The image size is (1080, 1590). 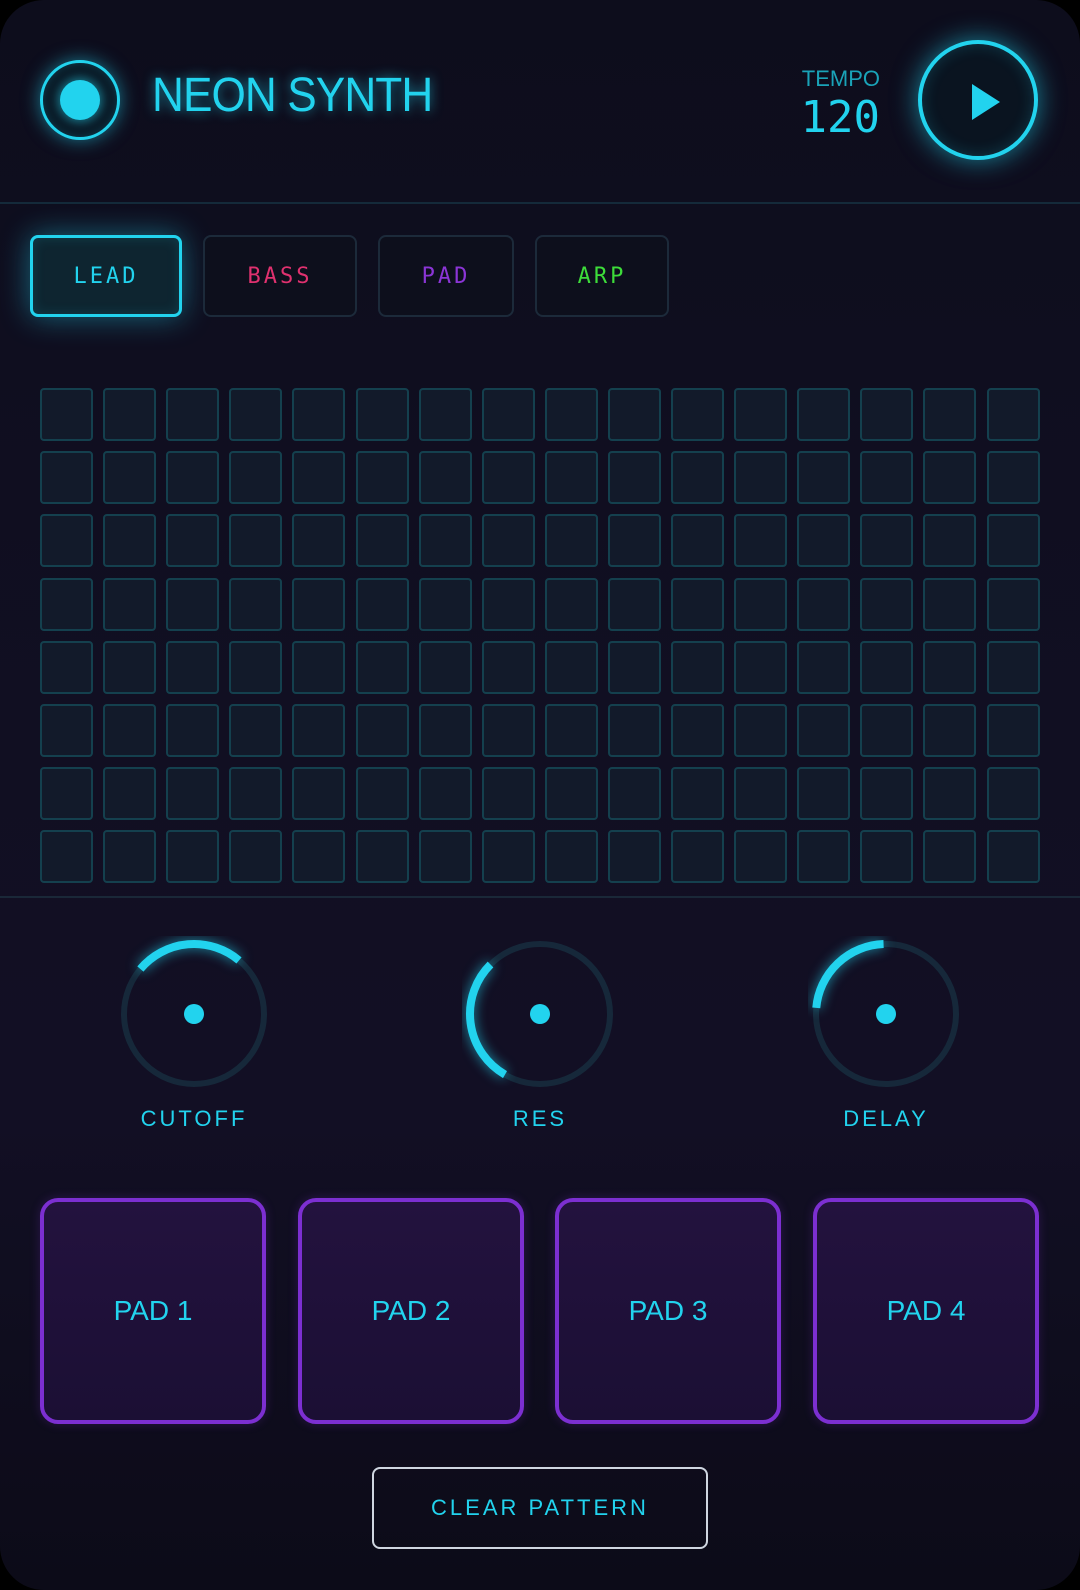 What do you see at coordinates (153, 1311) in the screenshot?
I see `pad-1-button: PAD 1` at bounding box center [153, 1311].